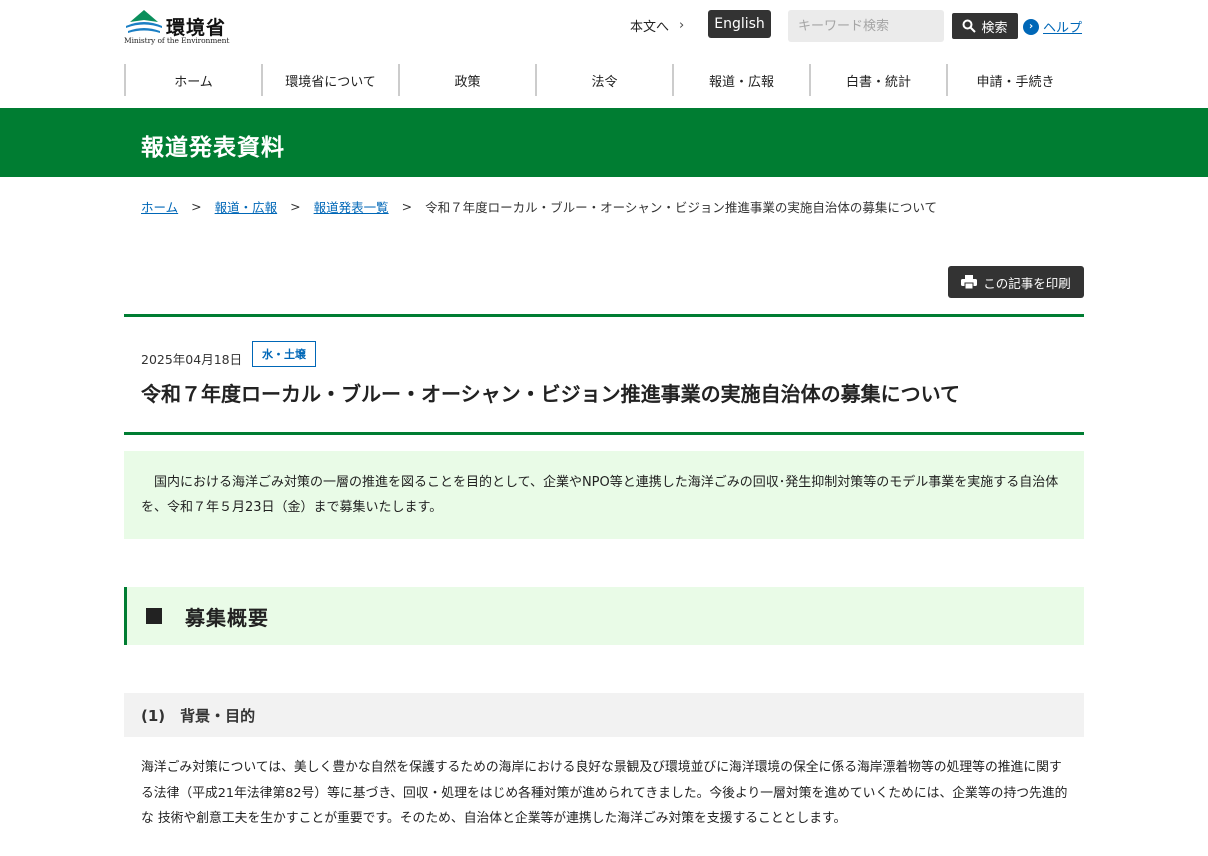 The width and height of the screenshot is (1208, 856). Describe the element at coordinates (1063, 28) in the screenshot. I see `help-label: ヘルプ` at that location.